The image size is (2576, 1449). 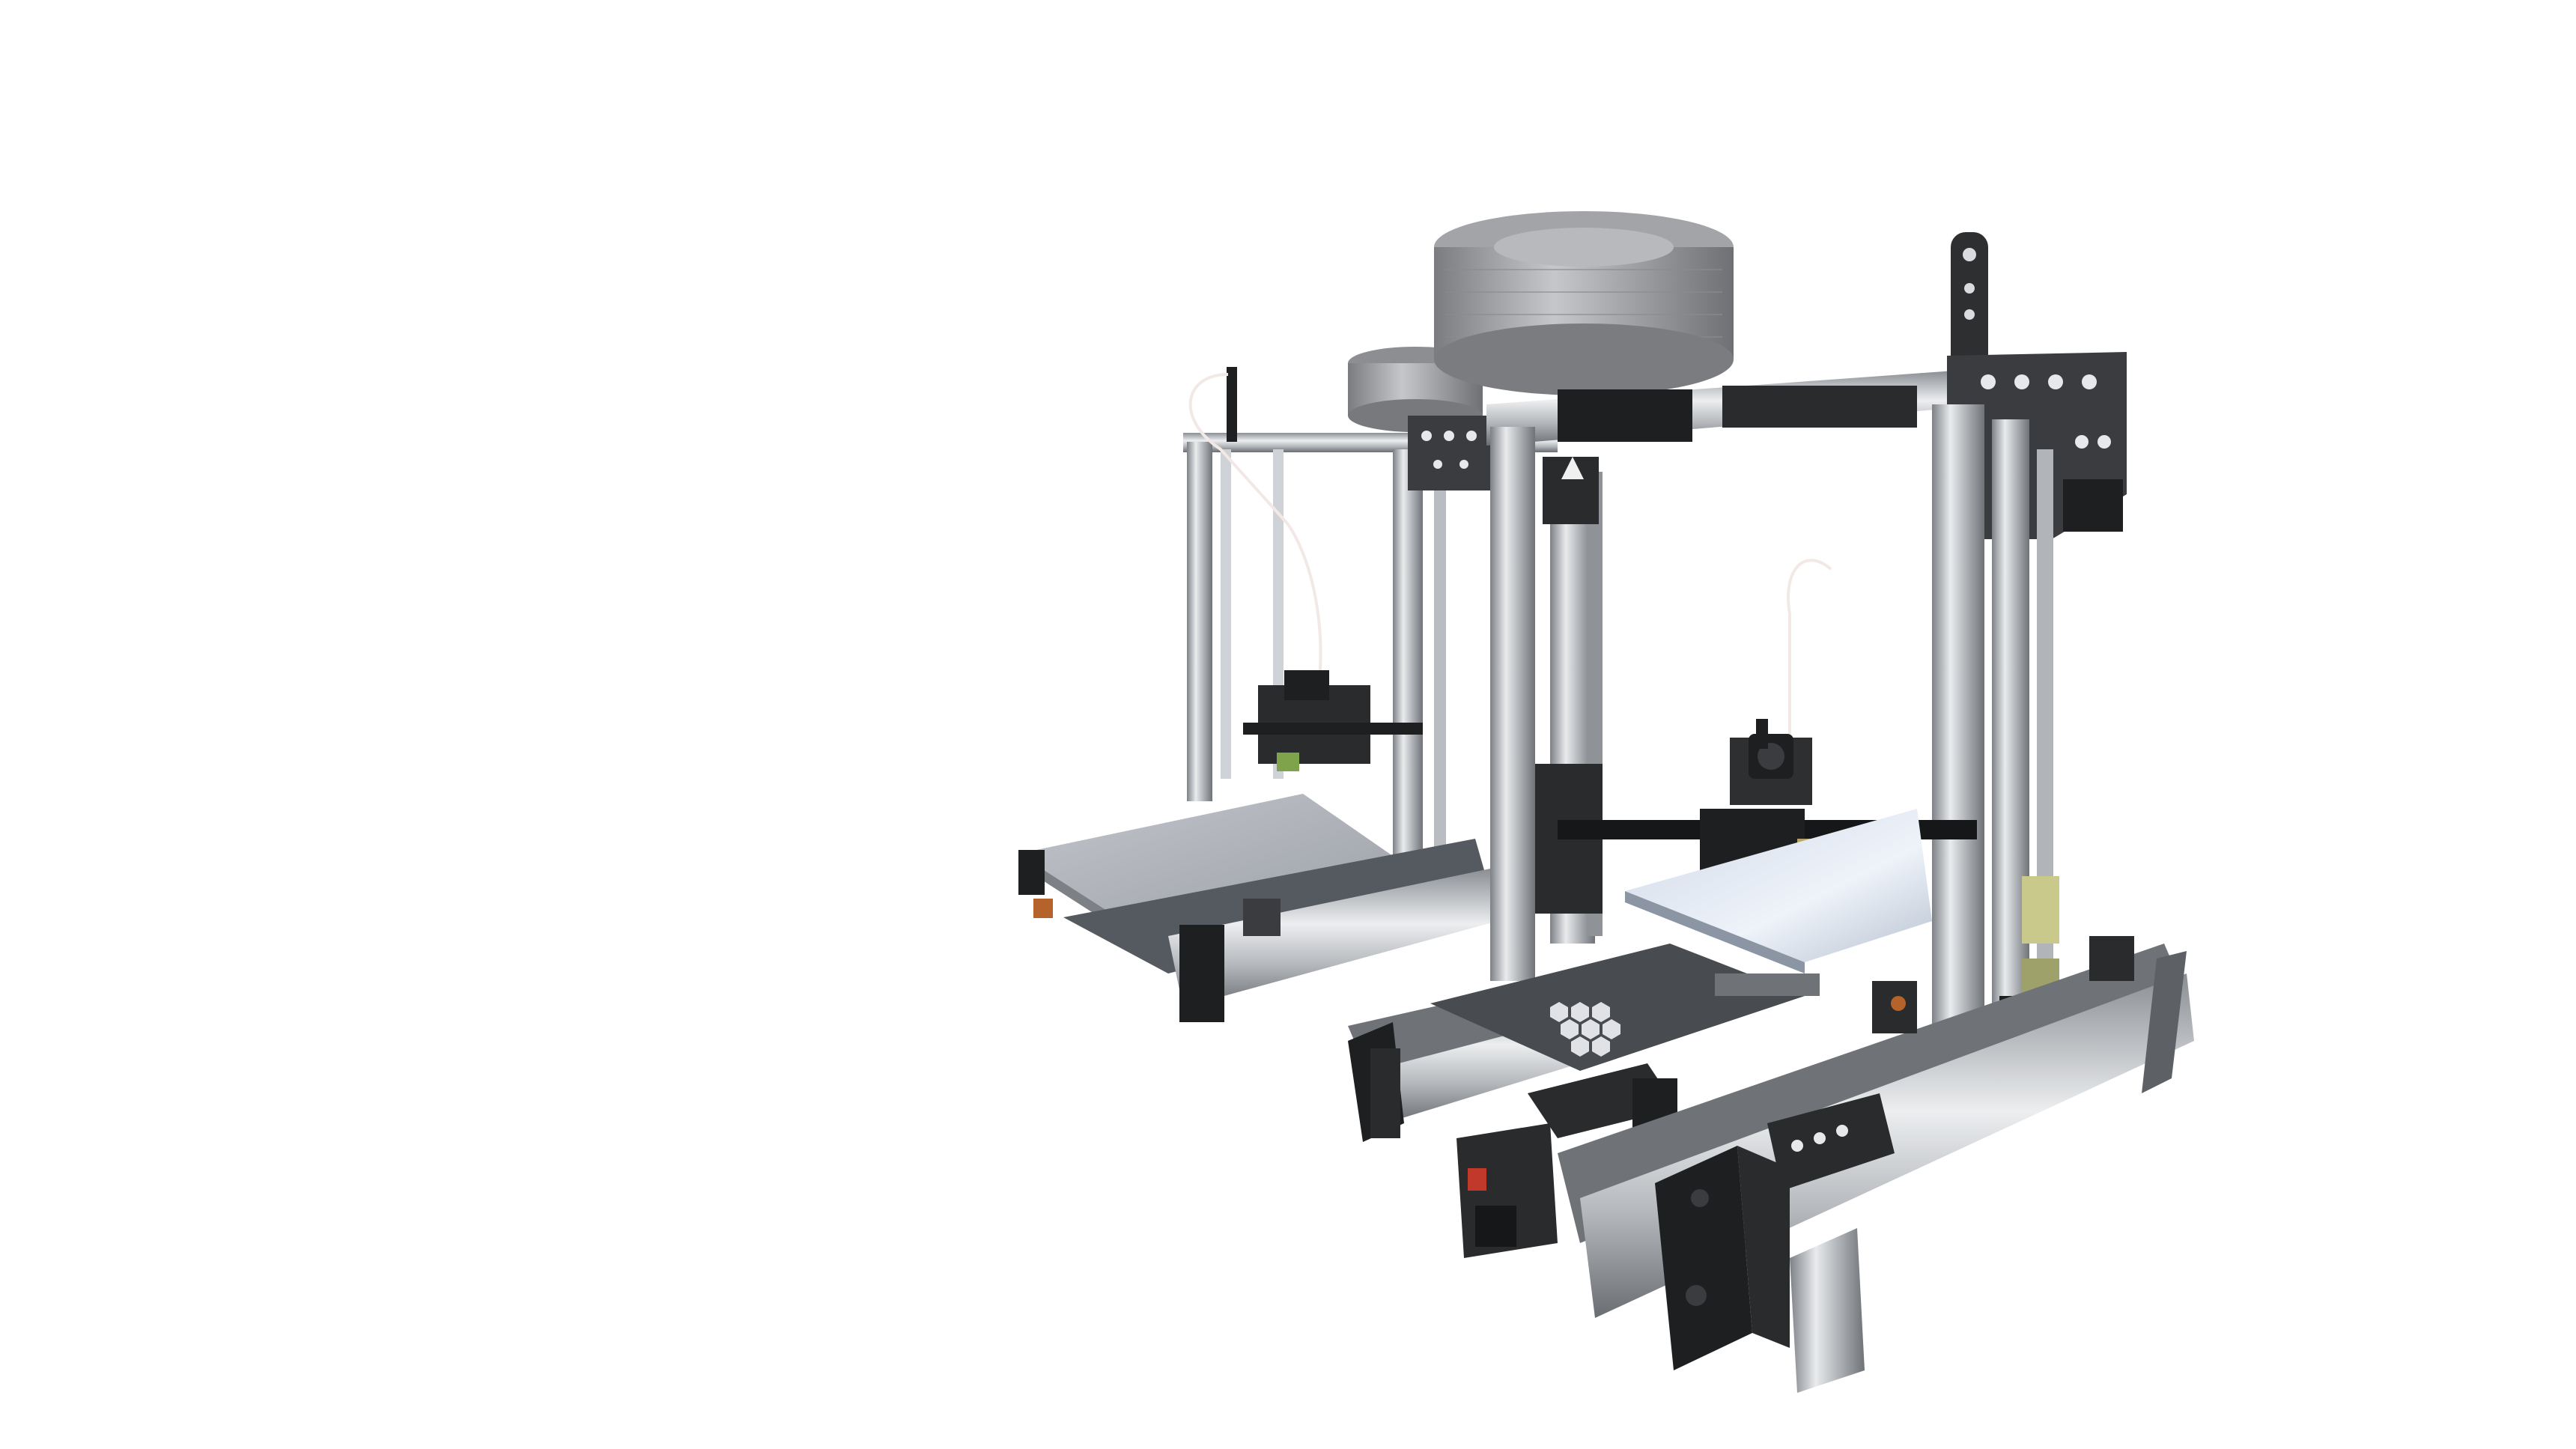 What do you see at coordinates (1288, 684) in the screenshot?
I see `rear-3d-printer` at bounding box center [1288, 684].